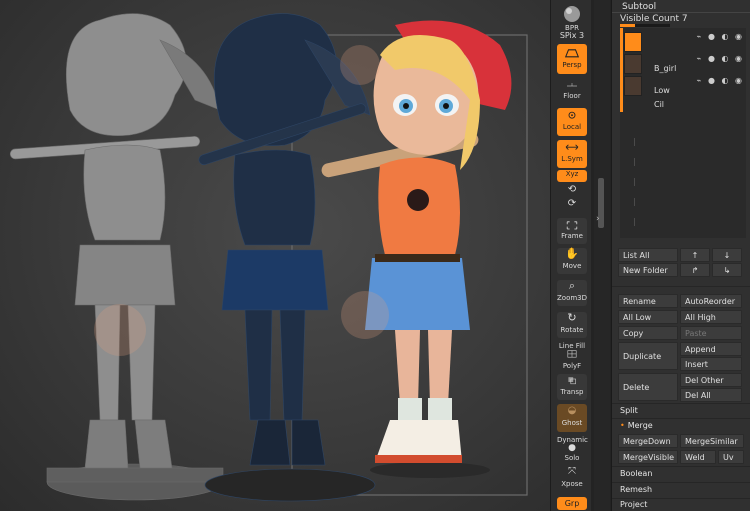 Image resolution: width=750 pixels, height=511 pixels. Describe the element at coordinates (572, 231) in the screenshot. I see `frame-button: Frame` at that location.